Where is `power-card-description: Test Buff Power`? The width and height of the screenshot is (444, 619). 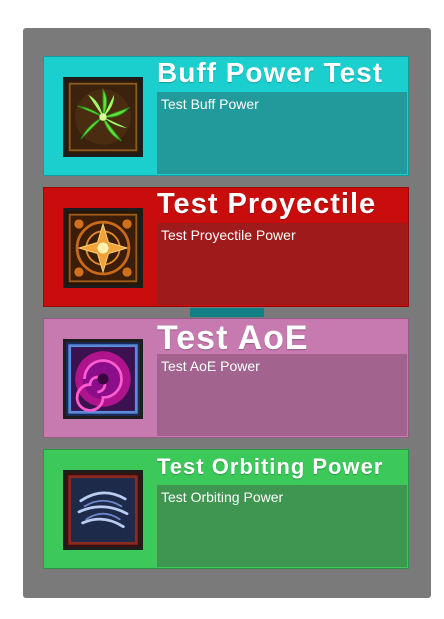 power-card-description: Test Buff Power is located at coordinates (210, 104).